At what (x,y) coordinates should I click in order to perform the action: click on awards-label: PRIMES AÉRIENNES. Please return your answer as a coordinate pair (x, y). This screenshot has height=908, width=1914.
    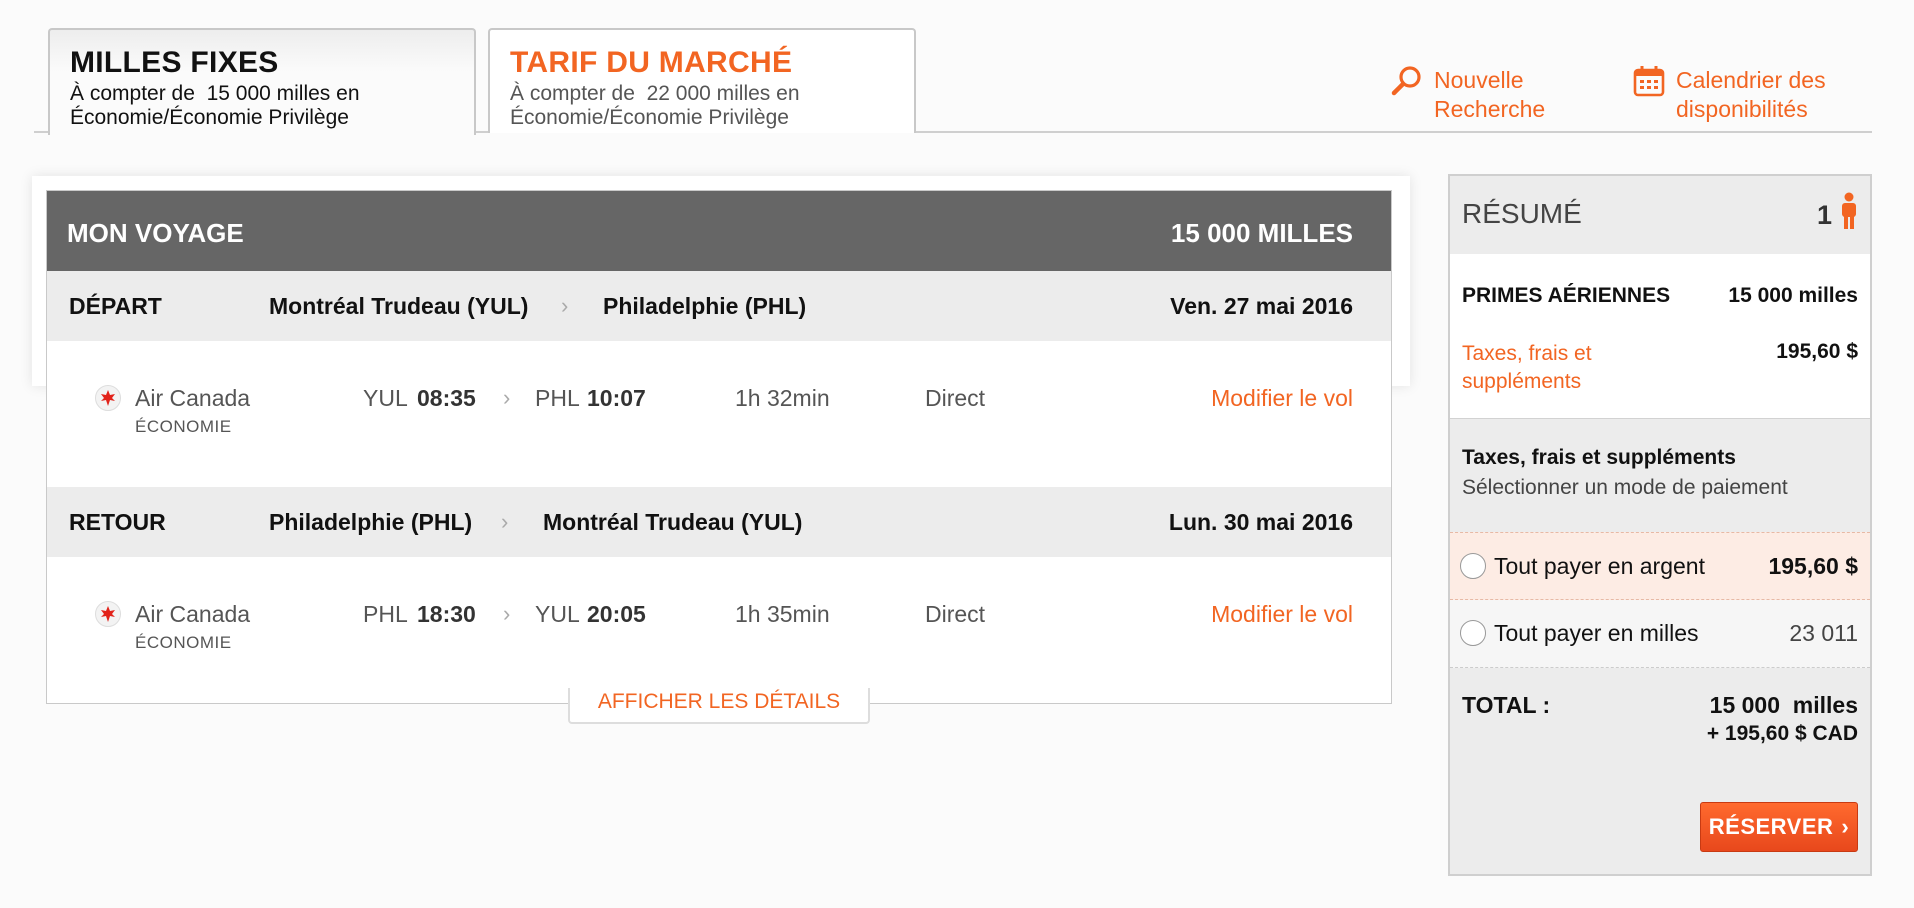
    Looking at the image, I should click on (1566, 295).